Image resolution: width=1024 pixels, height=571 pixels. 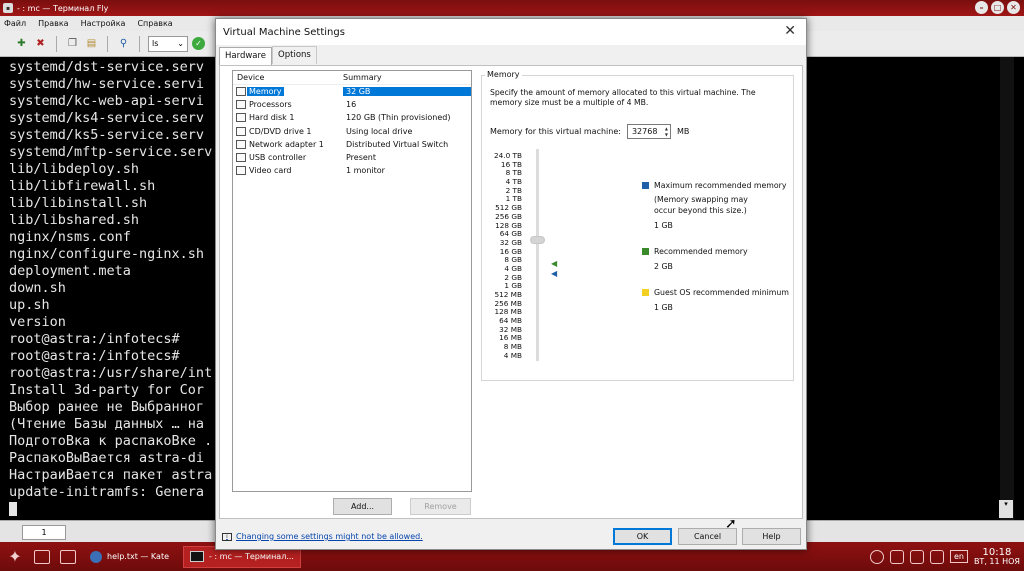 What do you see at coordinates (42, 556) in the screenshot?
I see `show-desktop-icon` at bounding box center [42, 556].